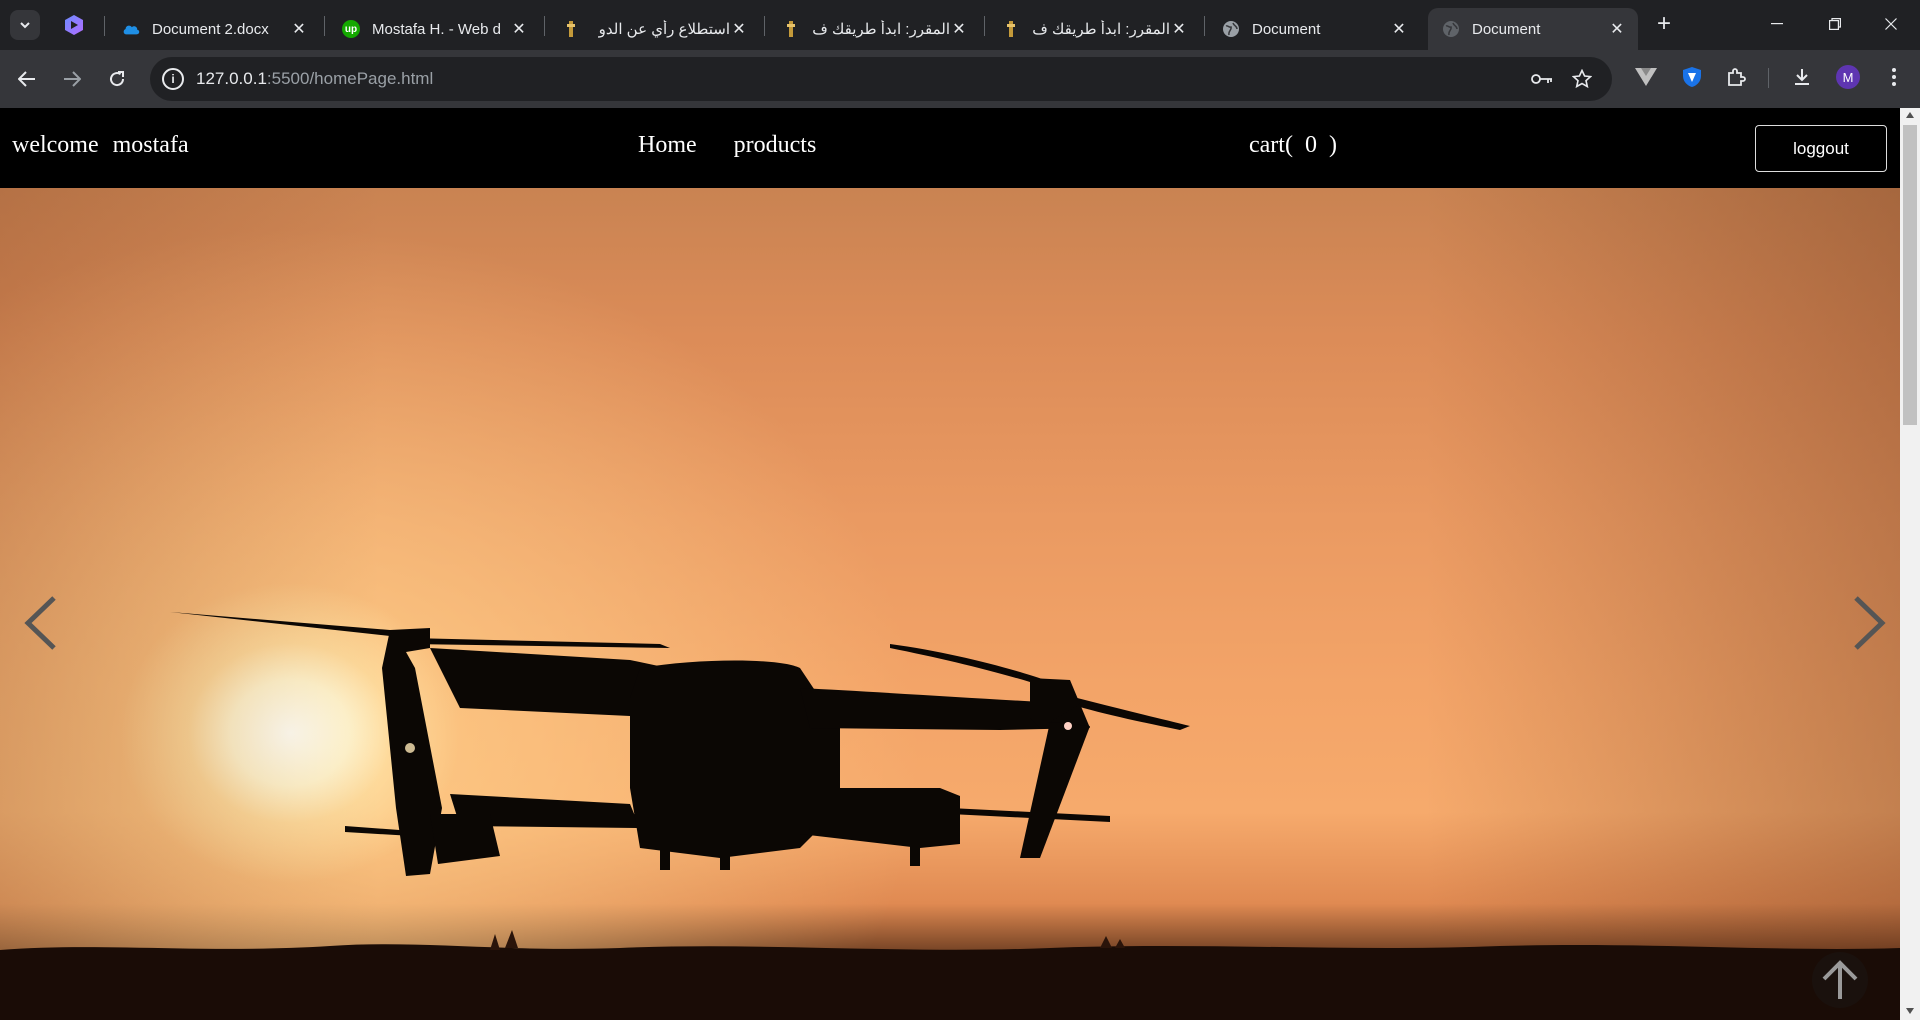 The image size is (1920, 1020). I want to click on close-icon, so click(1891, 24).